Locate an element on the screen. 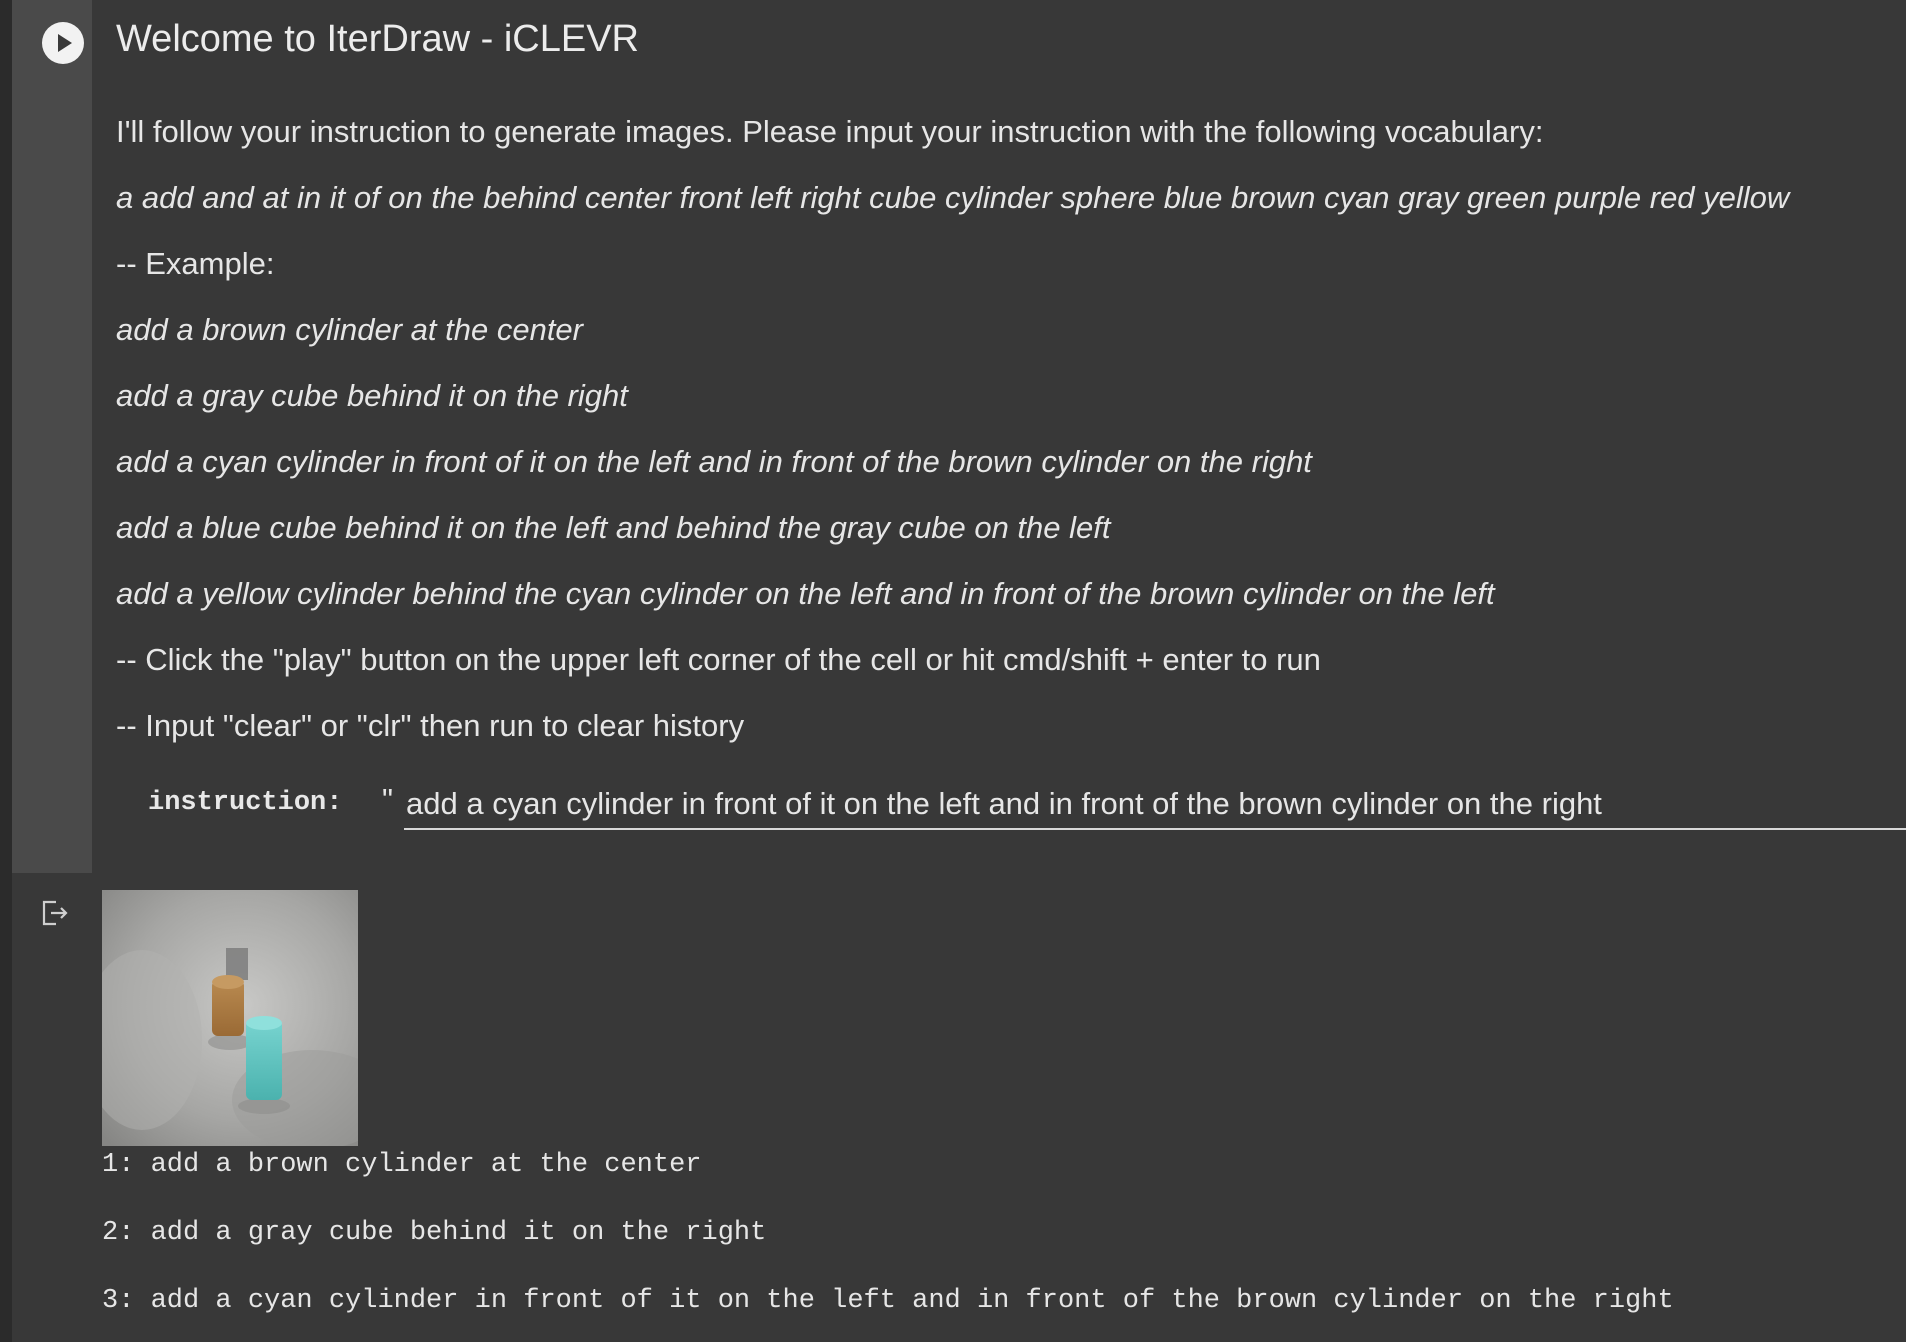 The width and height of the screenshot is (1906, 1342). example-line: add a brown cylinder at the center is located at coordinates (349, 329).